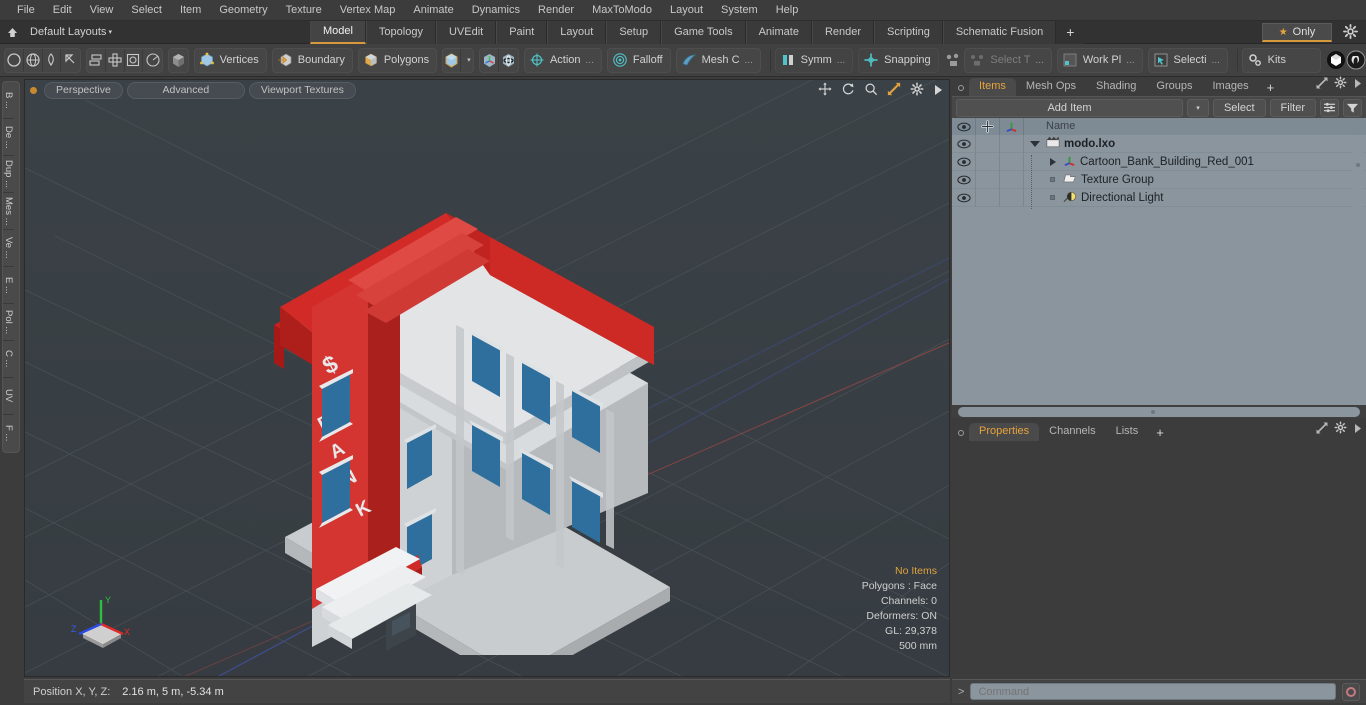 The width and height of the screenshot is (1366, 705). Describe the element at coordinates (26, 10) in the screenshot. I see `menu-file: File` at that location.